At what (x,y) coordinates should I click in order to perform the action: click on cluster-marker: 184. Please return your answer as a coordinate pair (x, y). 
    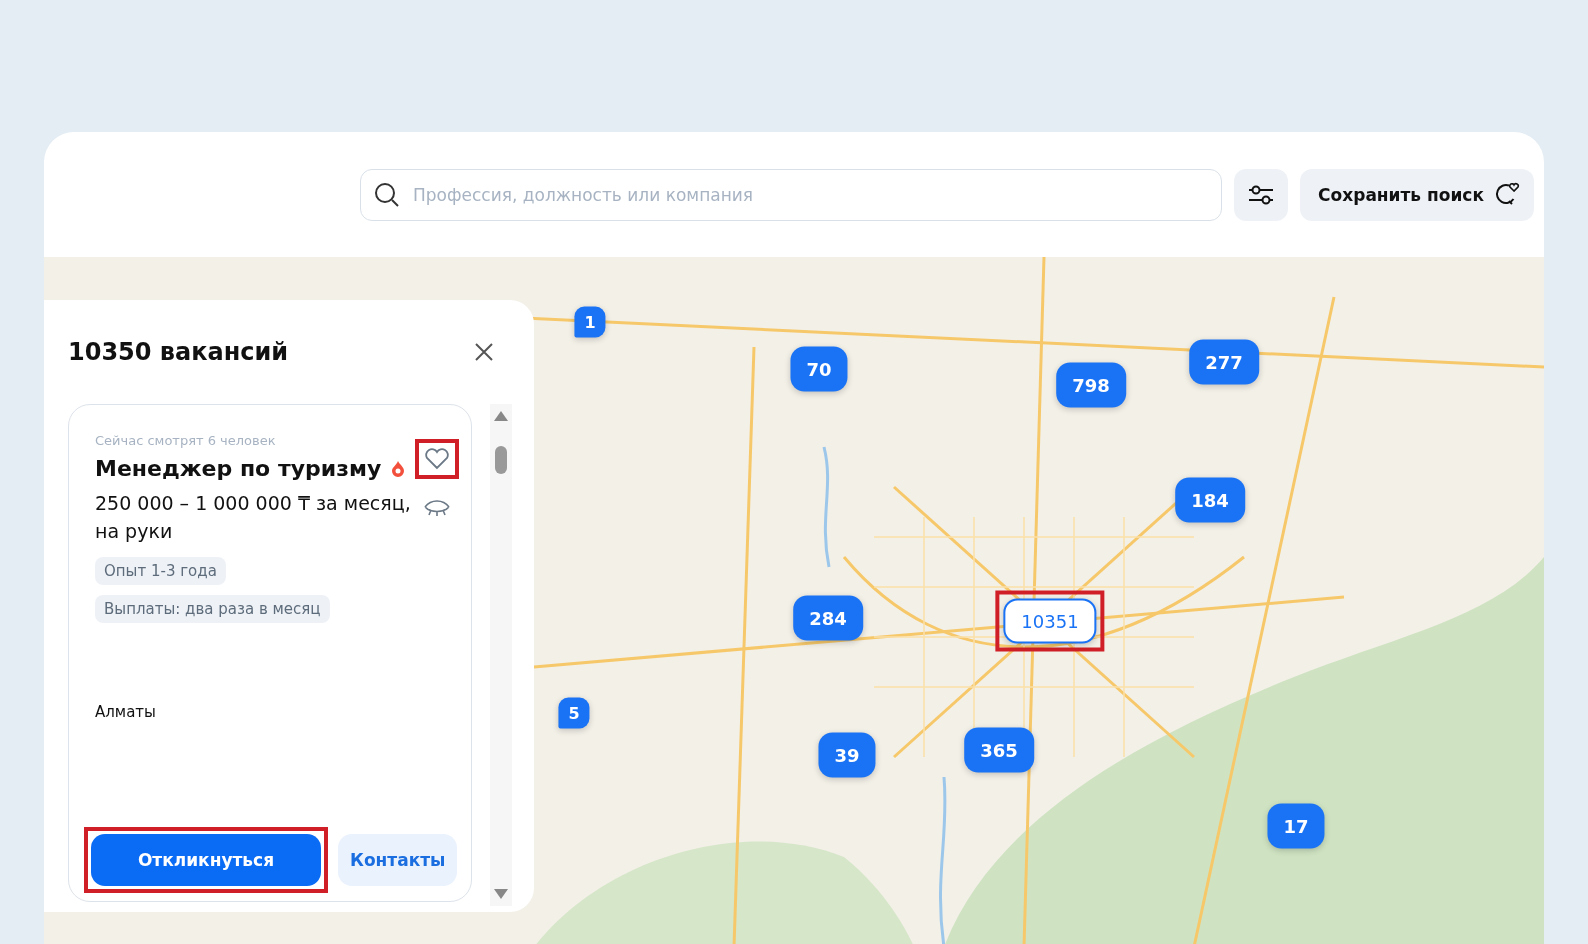
    Looking at the image, I should click on (1210, 500).